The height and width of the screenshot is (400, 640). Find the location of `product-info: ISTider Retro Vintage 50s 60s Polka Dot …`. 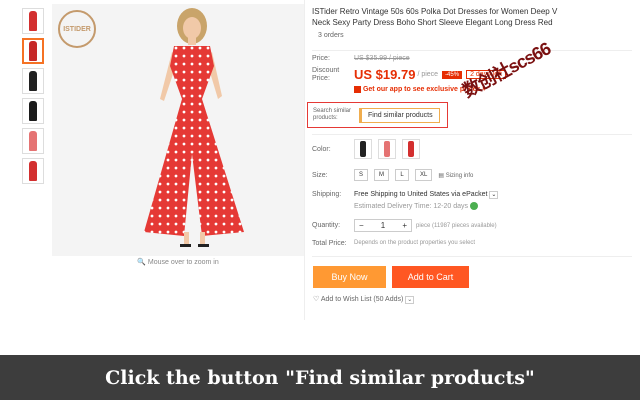

product-info: ISTider Retro Vintage 50s 60s Polka Dot … is located at coordinates (472, 22).